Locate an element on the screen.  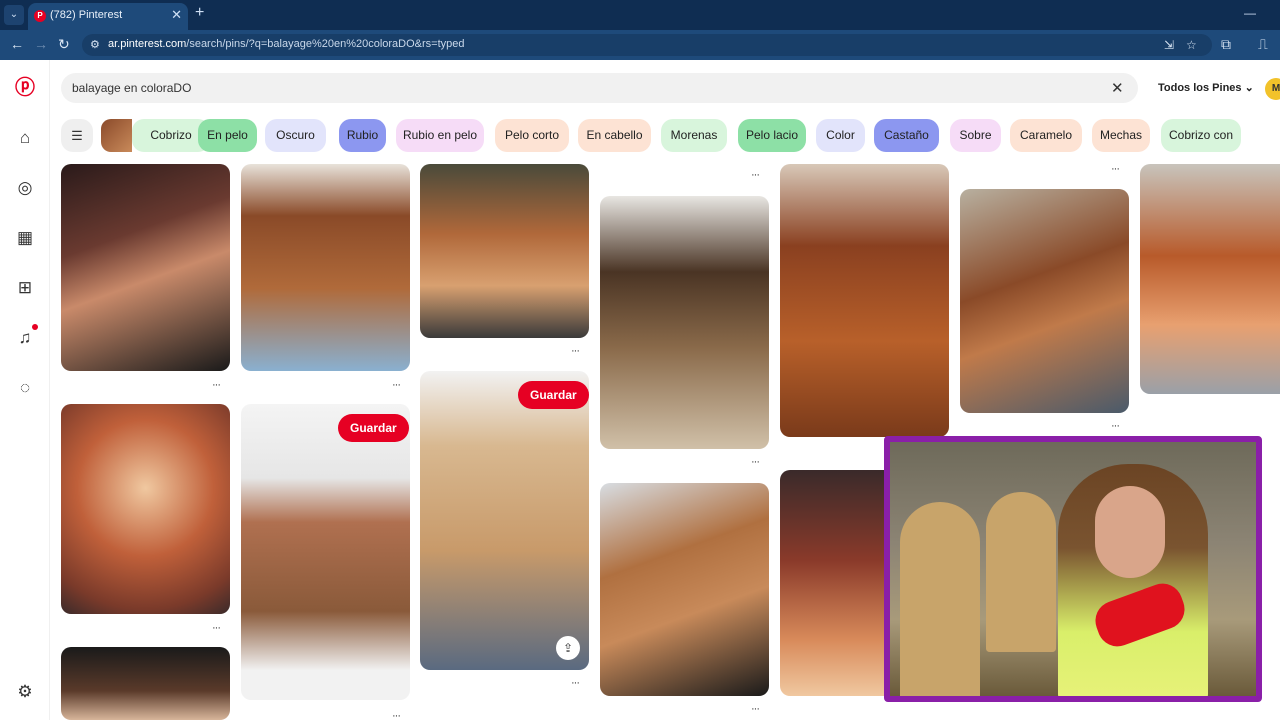
home-icon: ⌂ is located at coordinates (25, 138).